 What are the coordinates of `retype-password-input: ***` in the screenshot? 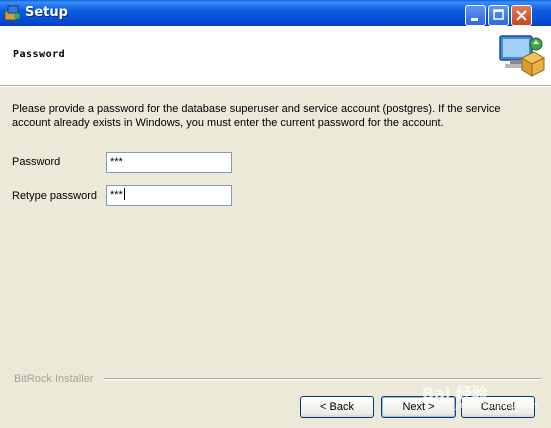 It's located at (169, 195).